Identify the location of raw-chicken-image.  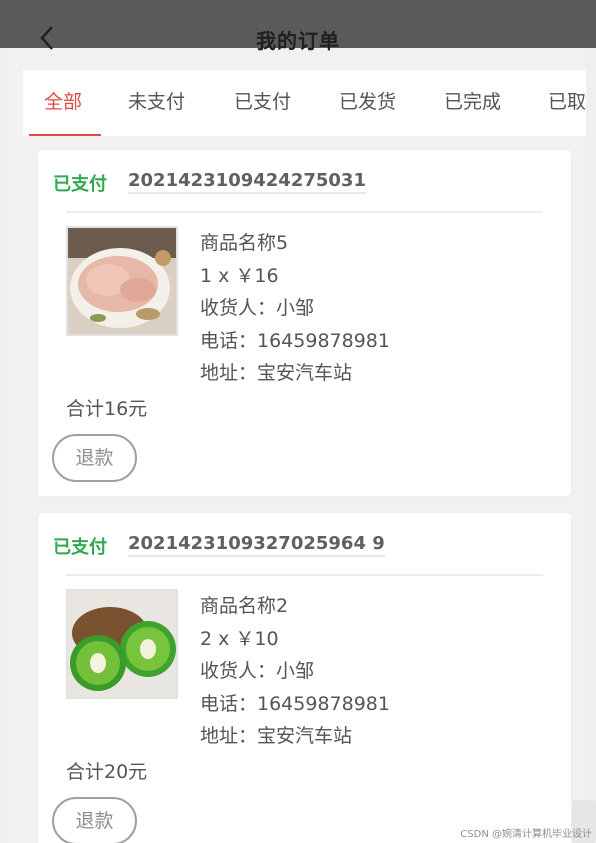
(122, 281).